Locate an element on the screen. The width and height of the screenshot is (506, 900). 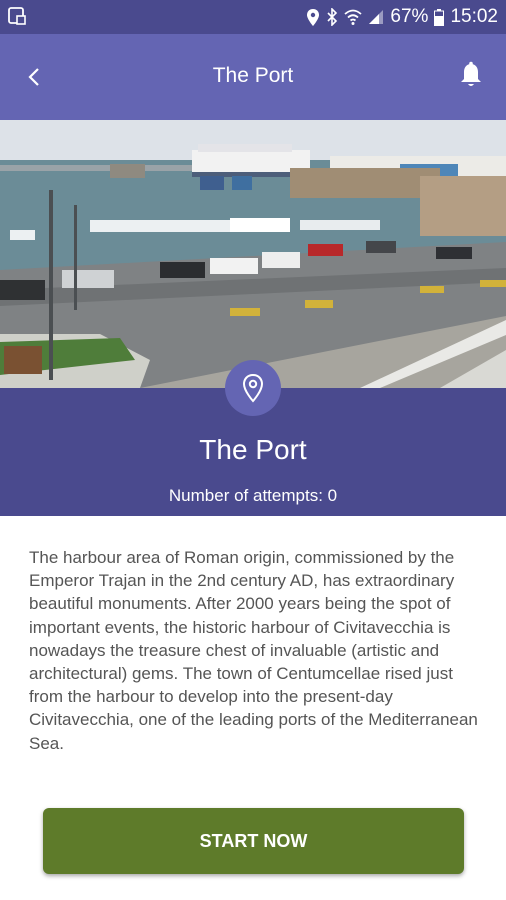
pin-badge is located at coordinates (253, 388).